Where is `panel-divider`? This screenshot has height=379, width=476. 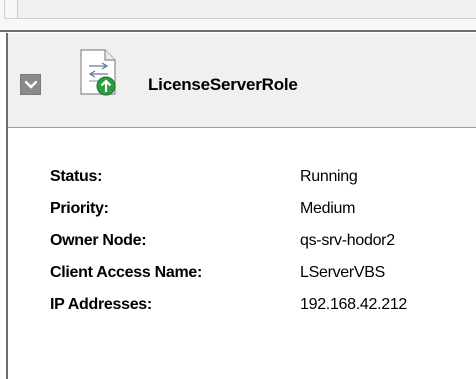
panel-divider is located at coordinates (238, 31).